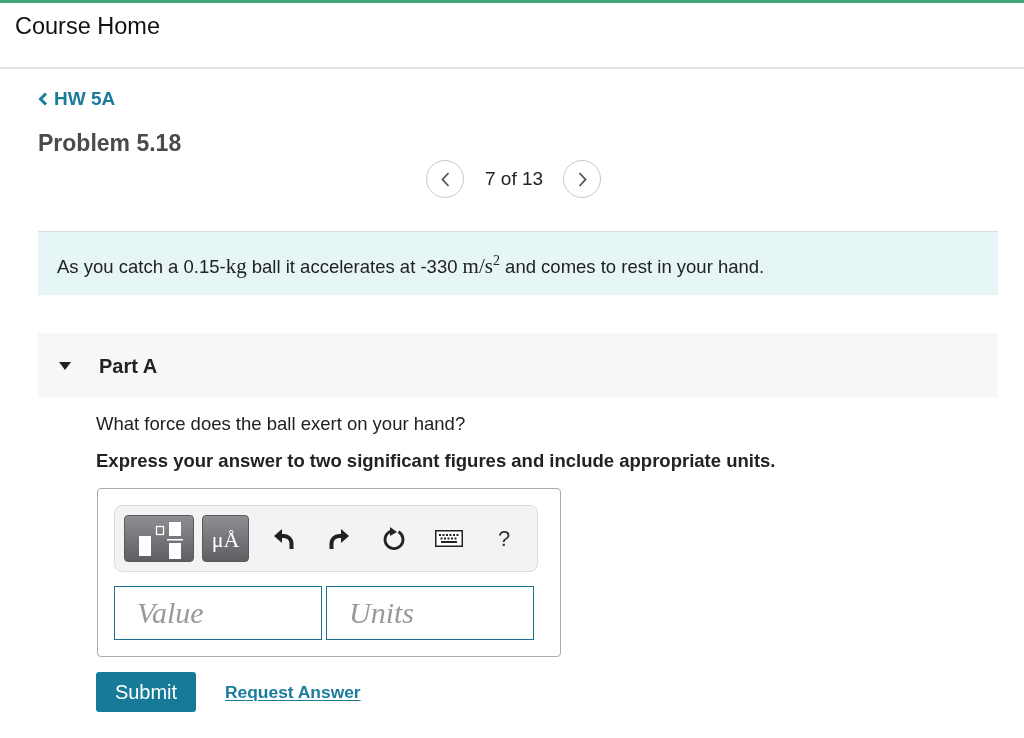  Describe the element at coordinates (430, 613) in the screenshot. I see `answer-field: Units` at that location.